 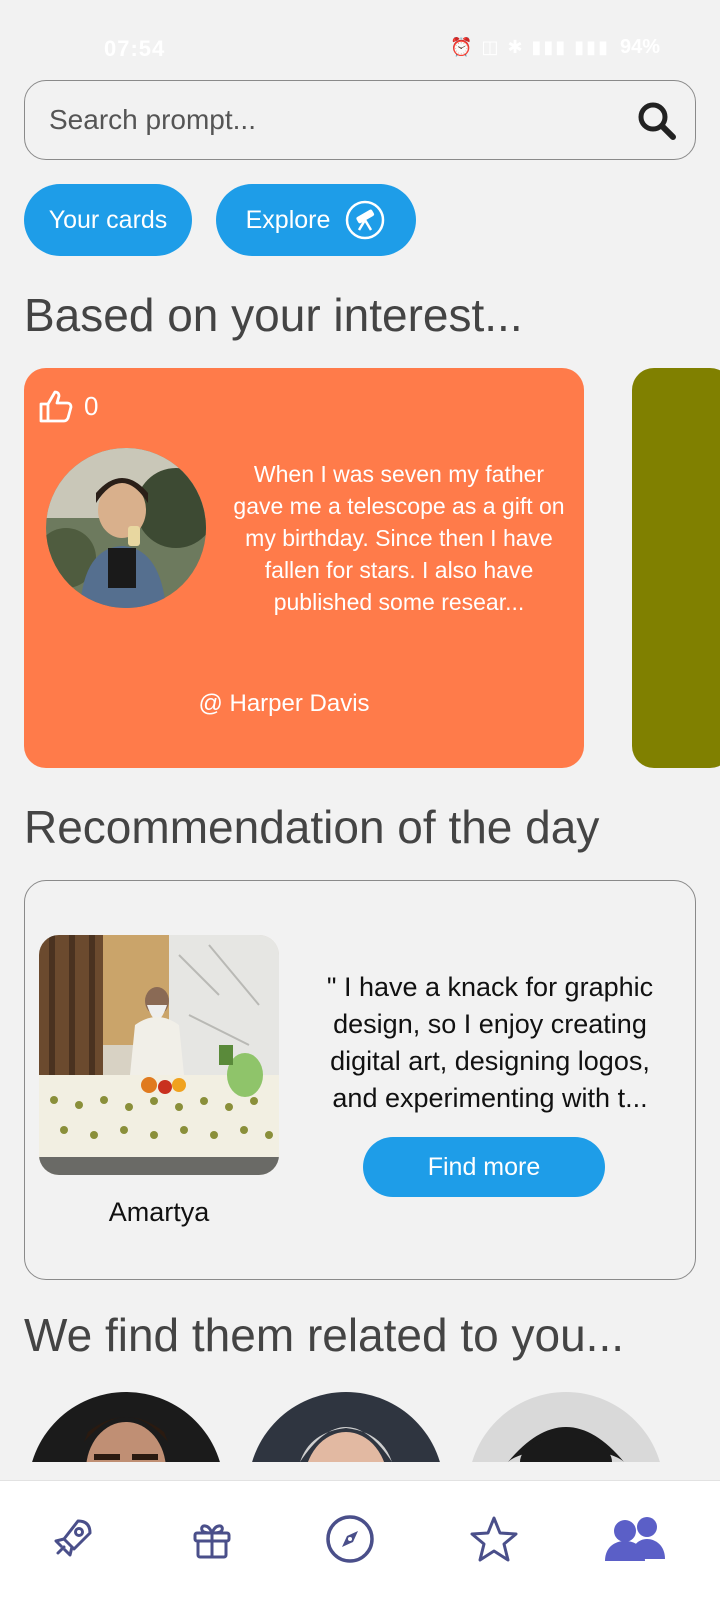 I want to click on people-icon, so click(x=635, y=1539).